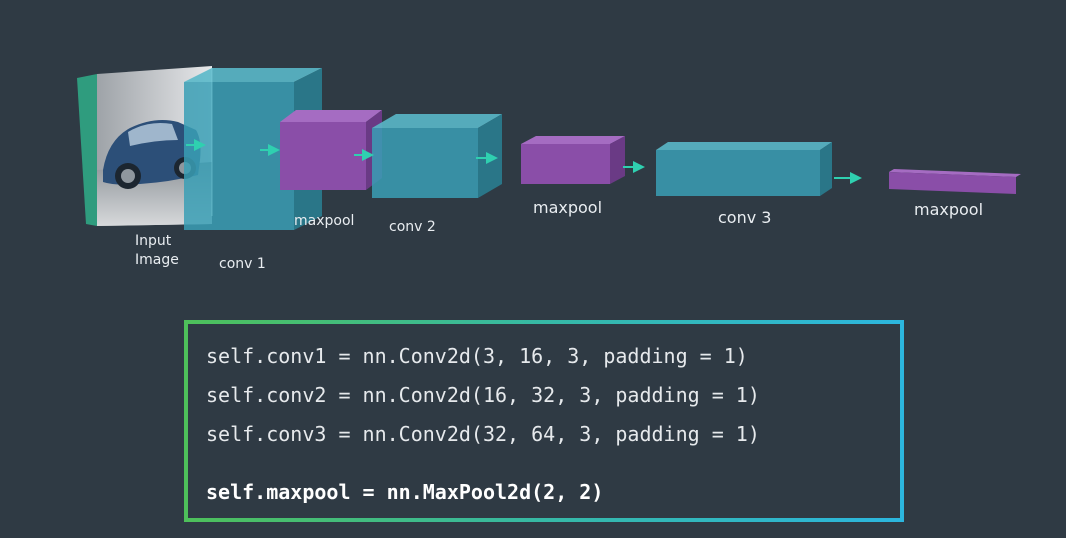 This screenshot has width=1066, height=538. I want to click on maxpool2-block, so click(573, 160).